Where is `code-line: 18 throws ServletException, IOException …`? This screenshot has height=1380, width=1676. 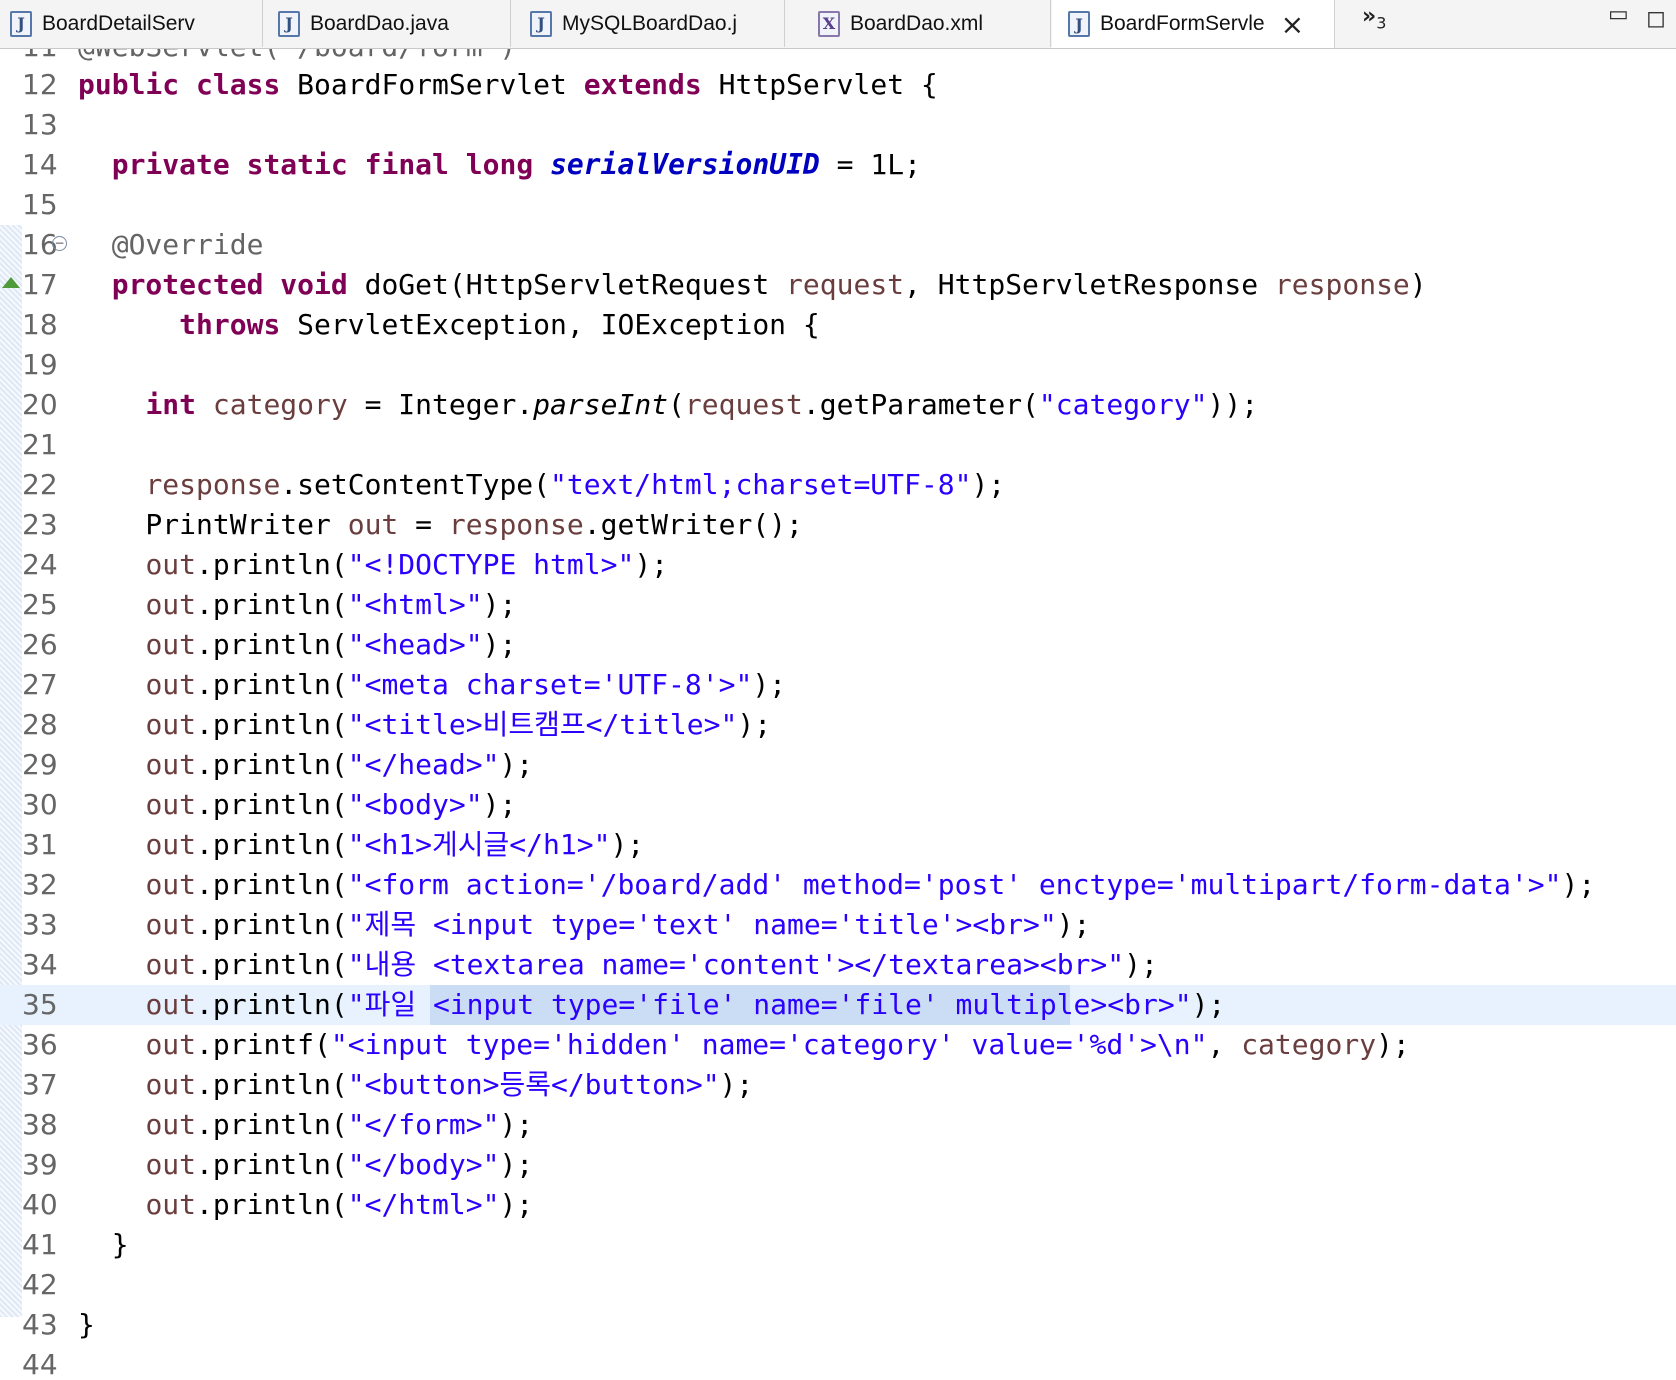
code-line: 18 throws ServletException, IOException … is located at coordinates (838, 325).